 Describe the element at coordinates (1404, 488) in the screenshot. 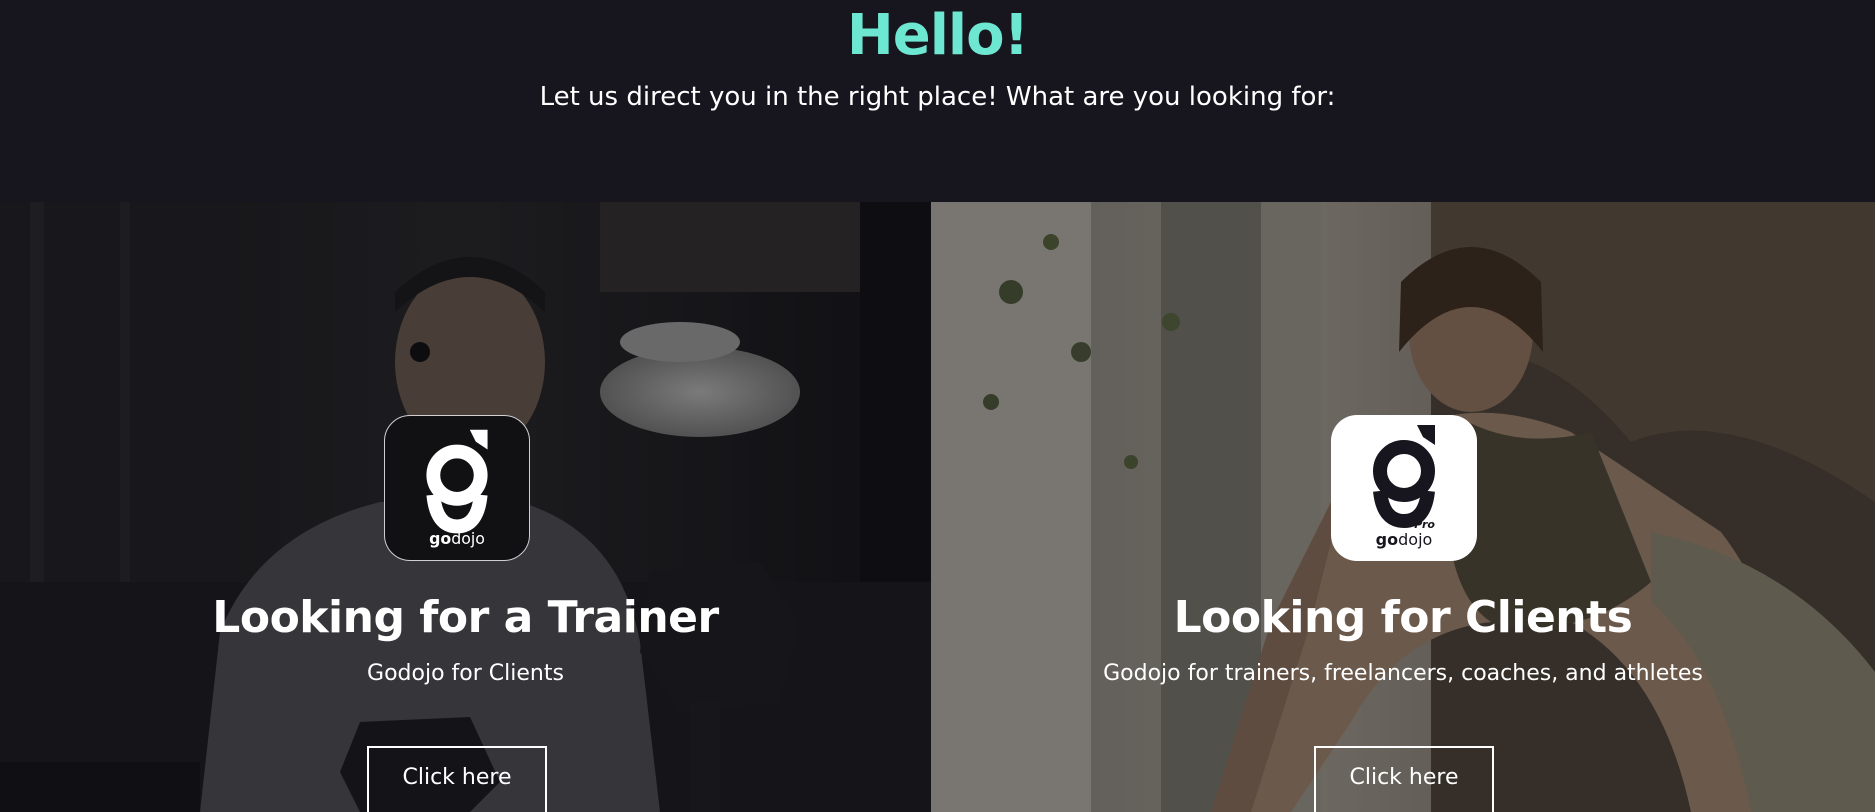

I see `godojo-pro-logo-icon: Pro godojo` at that location.